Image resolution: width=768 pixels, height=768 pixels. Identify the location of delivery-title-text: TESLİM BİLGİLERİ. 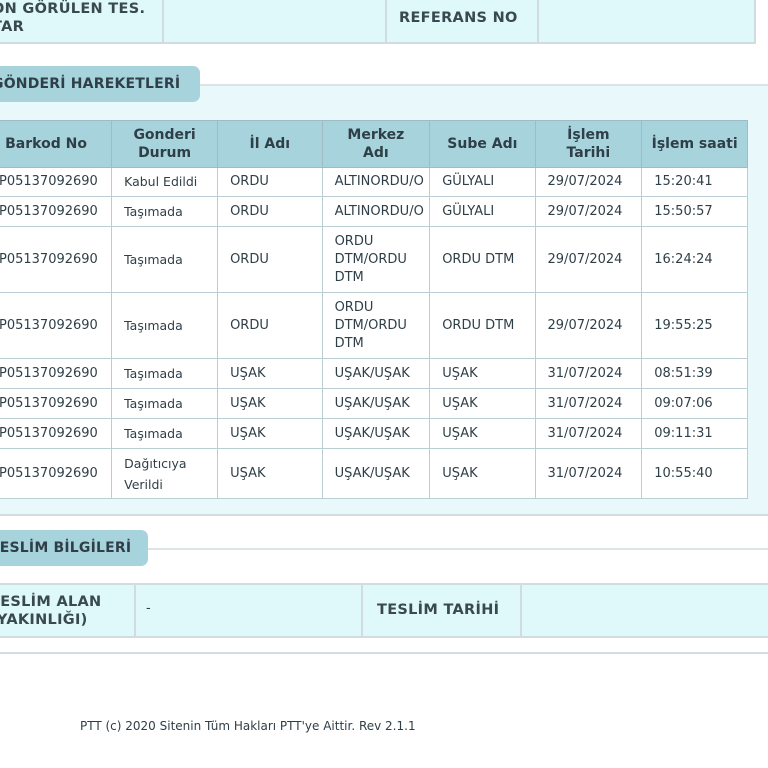
(66, 548).